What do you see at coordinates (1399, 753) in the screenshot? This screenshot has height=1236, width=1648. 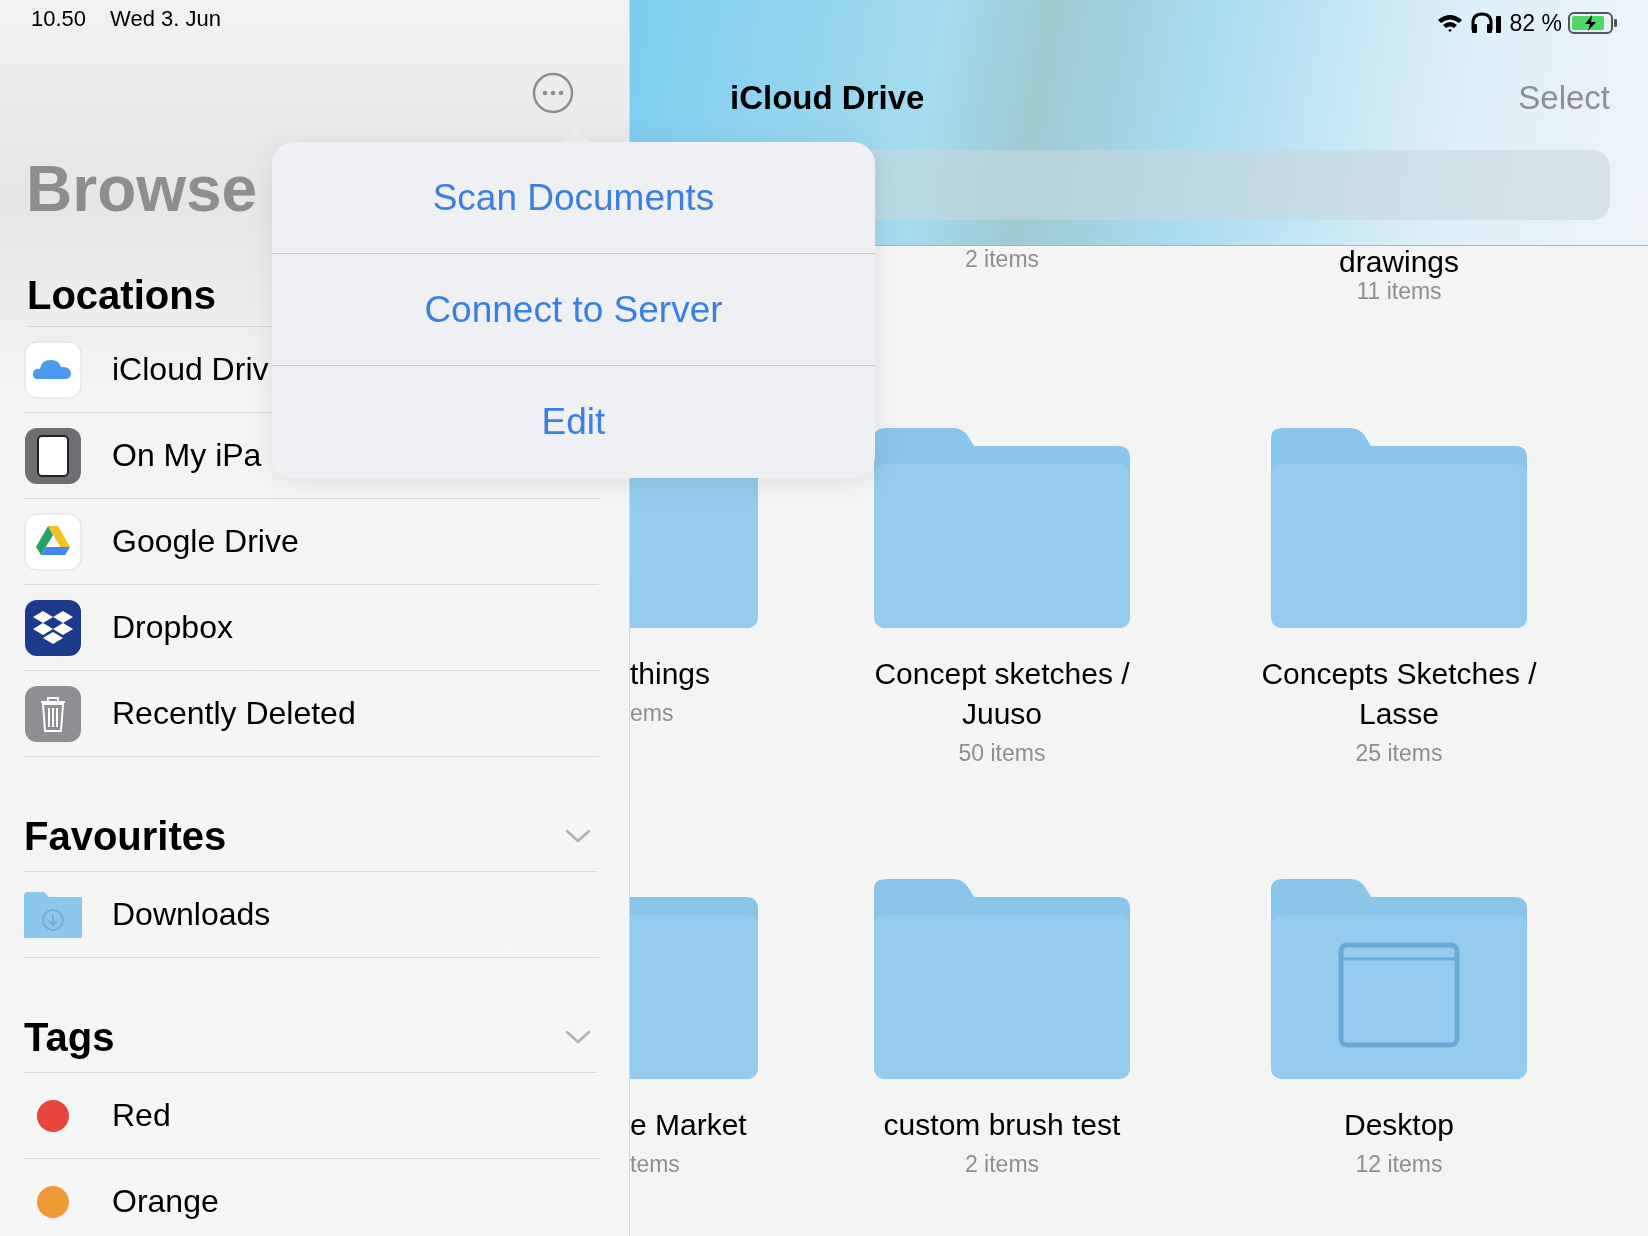 I see `item-count: 25 items` at bounding box center [1399, 753].